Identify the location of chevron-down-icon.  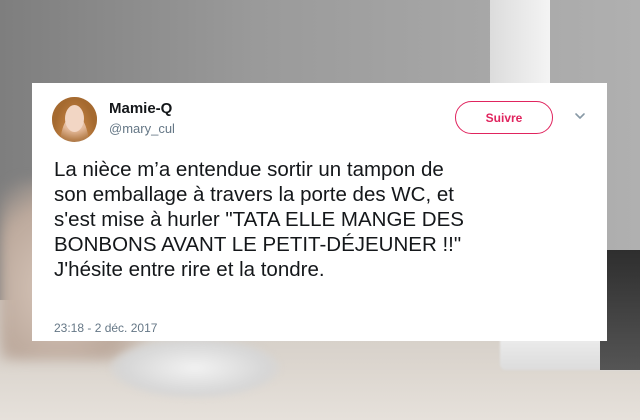
(580, 116).